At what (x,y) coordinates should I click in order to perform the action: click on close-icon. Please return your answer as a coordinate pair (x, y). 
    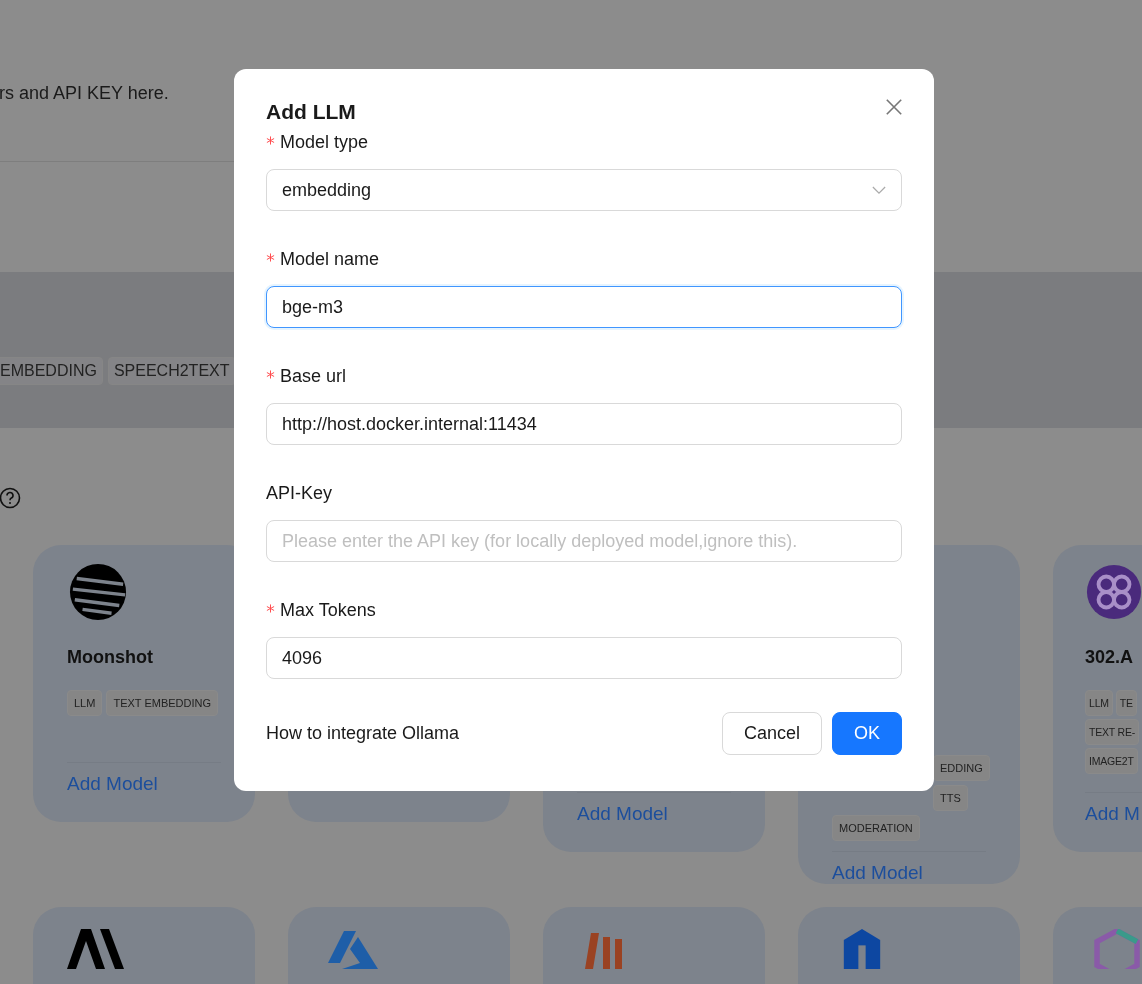
    Looking at the image, I should click on (894, 107).